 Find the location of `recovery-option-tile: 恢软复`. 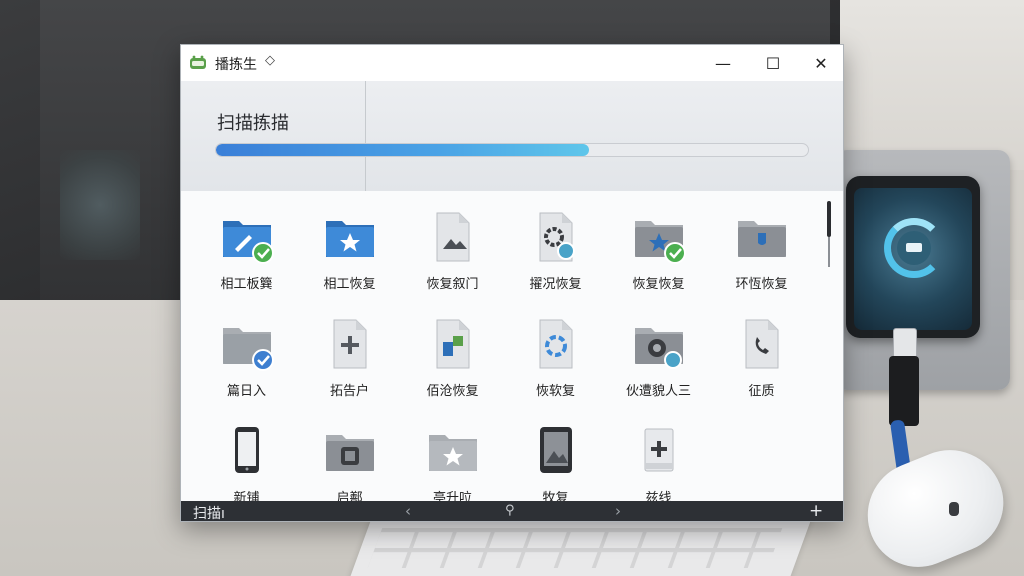

recovery-option-tile: 恢软复 is located at coordinates (555, 363).